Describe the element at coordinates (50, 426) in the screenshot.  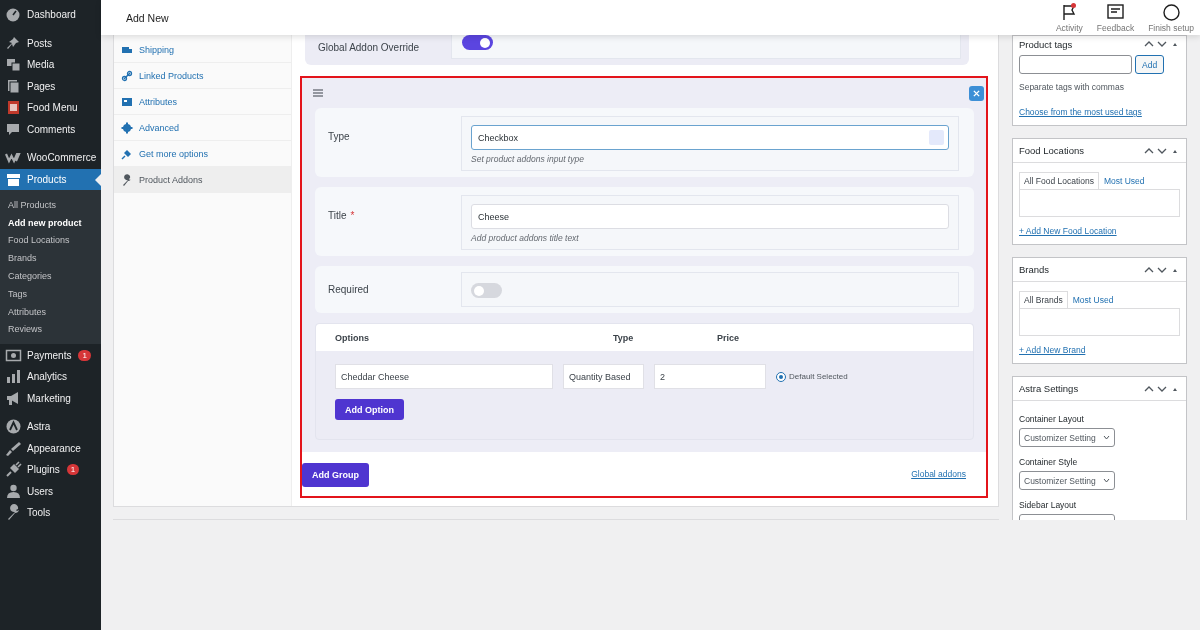
I see `menu-item: Astra` at that location.